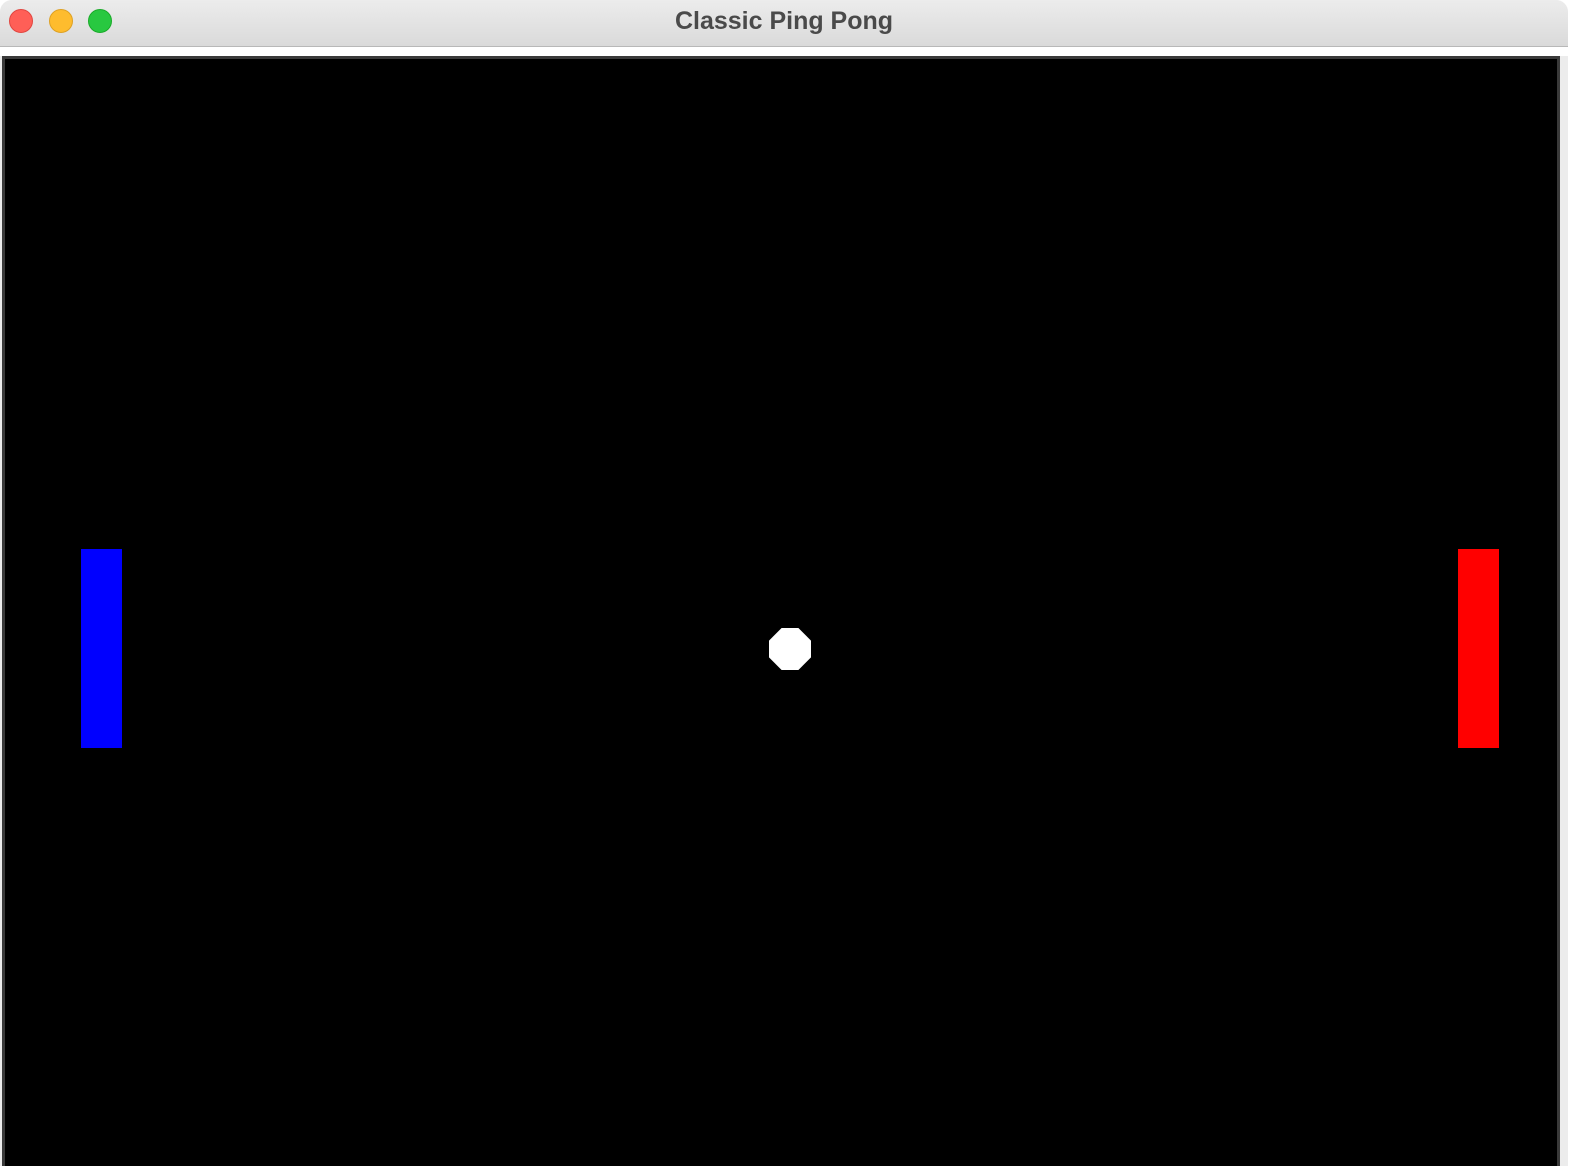  I want to click on right-paddle, so click(1478, 648).